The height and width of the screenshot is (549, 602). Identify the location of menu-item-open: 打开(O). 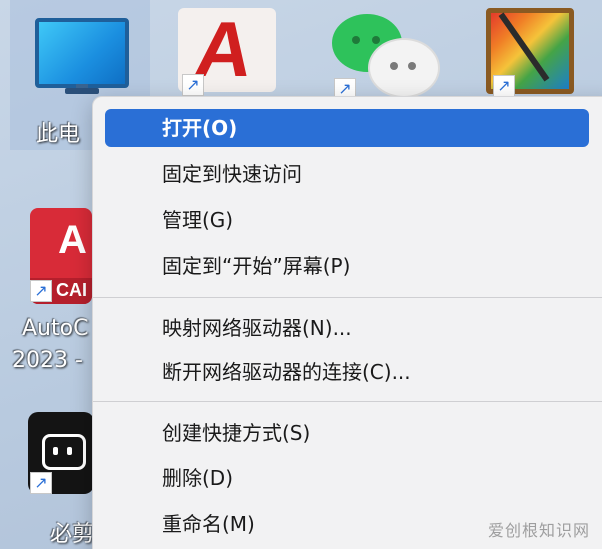
(347, 128).